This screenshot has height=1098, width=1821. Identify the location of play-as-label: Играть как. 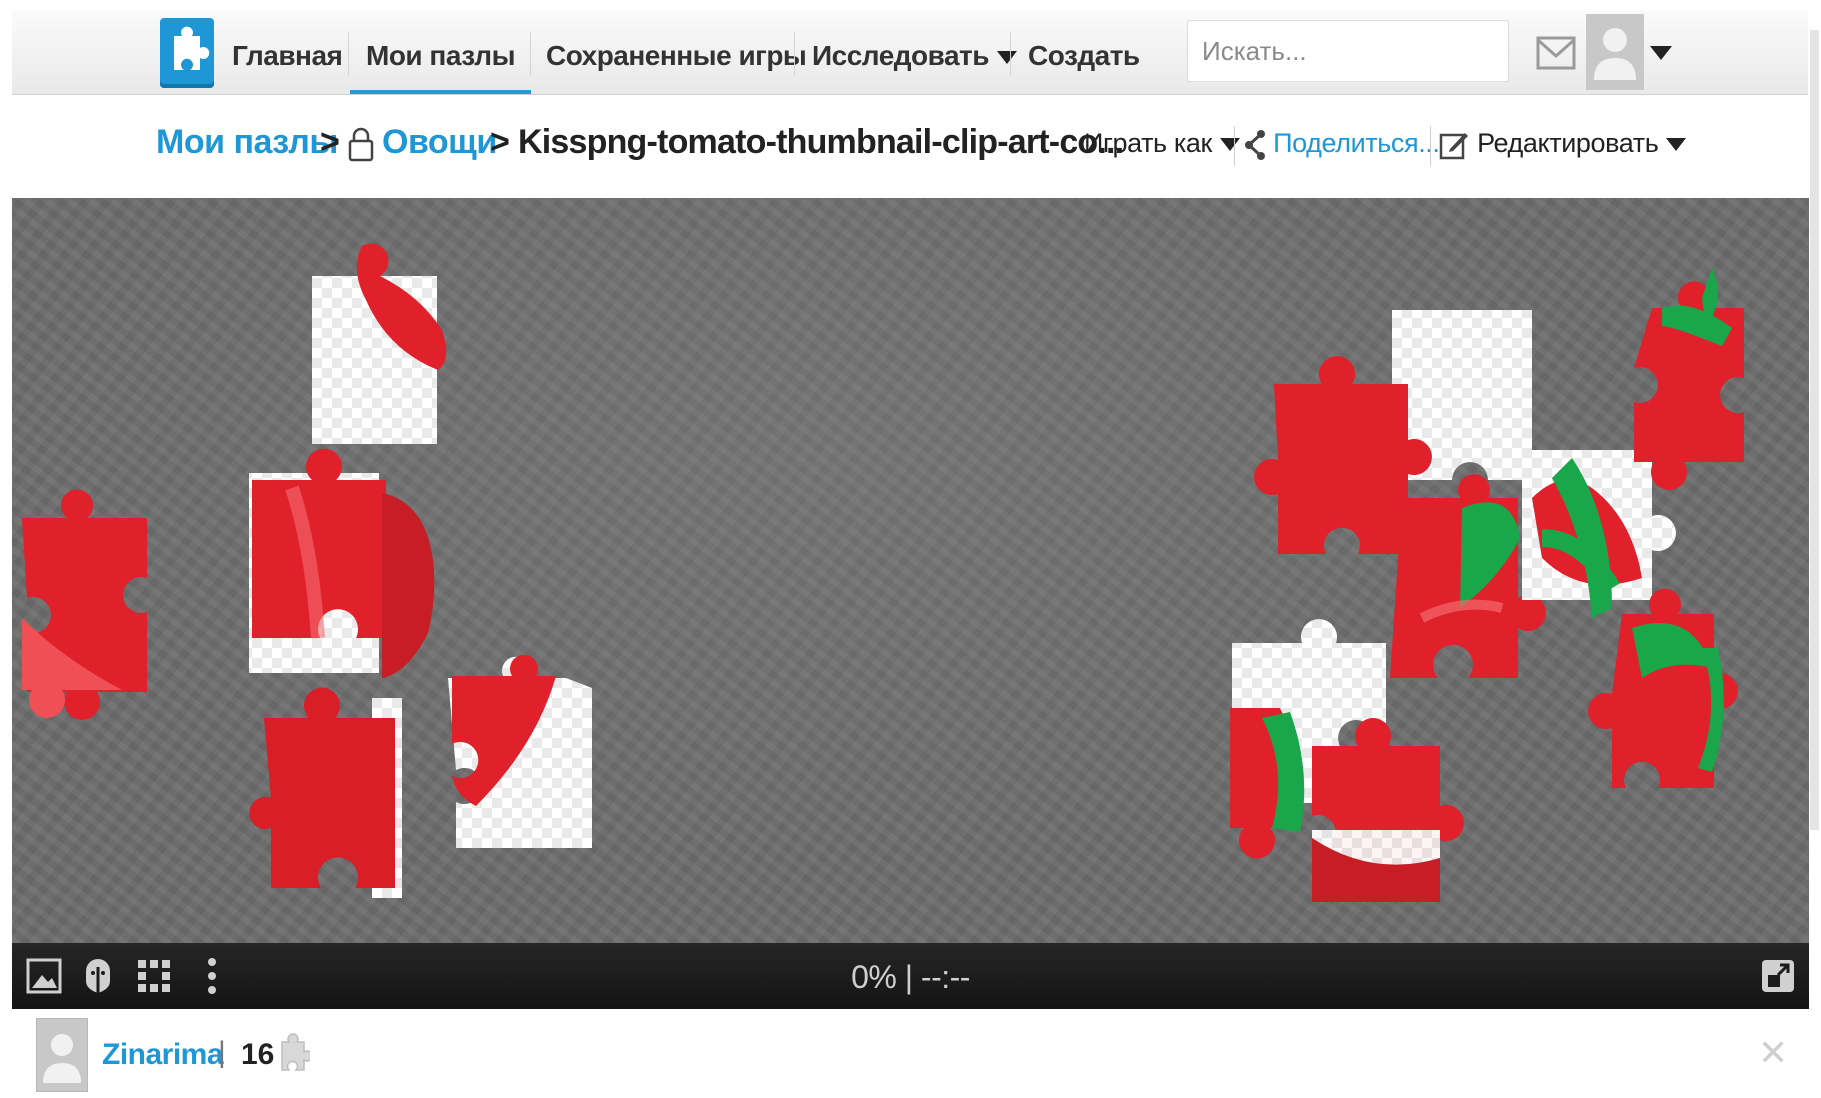
(1148, 143).